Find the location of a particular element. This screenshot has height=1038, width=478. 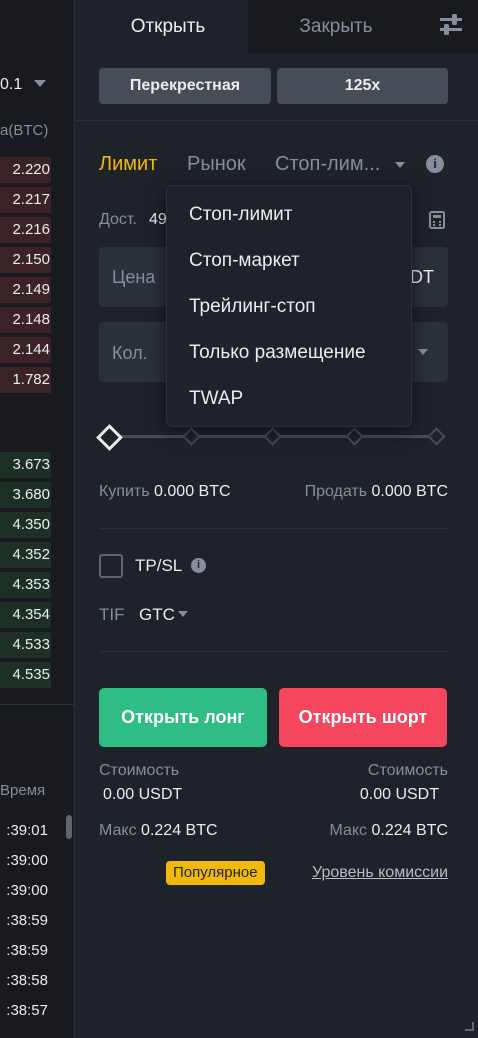

tif-select: GTC is located at coordinates (157, 615).